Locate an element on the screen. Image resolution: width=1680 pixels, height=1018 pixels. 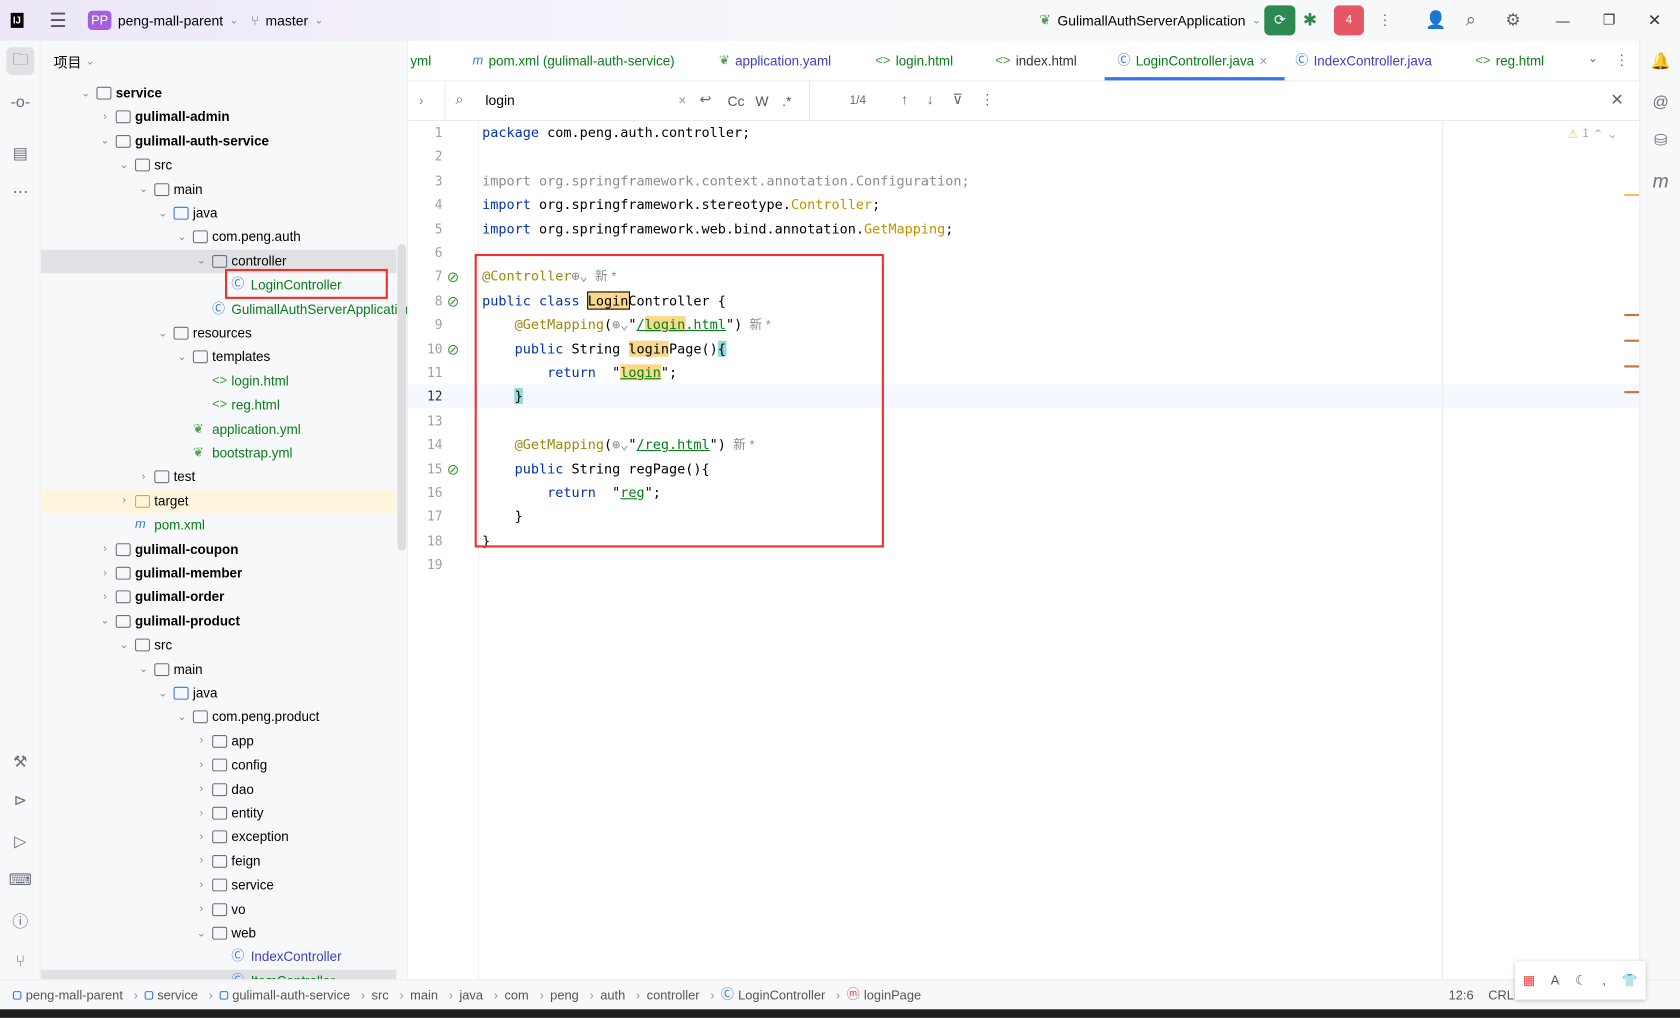
bean-icon: ⊘ is located at coordinates (453, 301).